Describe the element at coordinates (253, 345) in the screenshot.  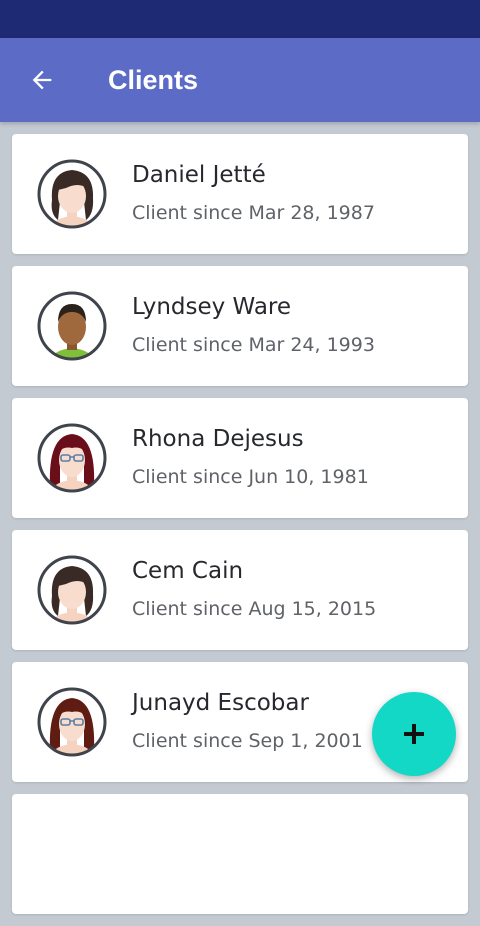
I see `client-since: Client since Mar 24, 1993` at that location.